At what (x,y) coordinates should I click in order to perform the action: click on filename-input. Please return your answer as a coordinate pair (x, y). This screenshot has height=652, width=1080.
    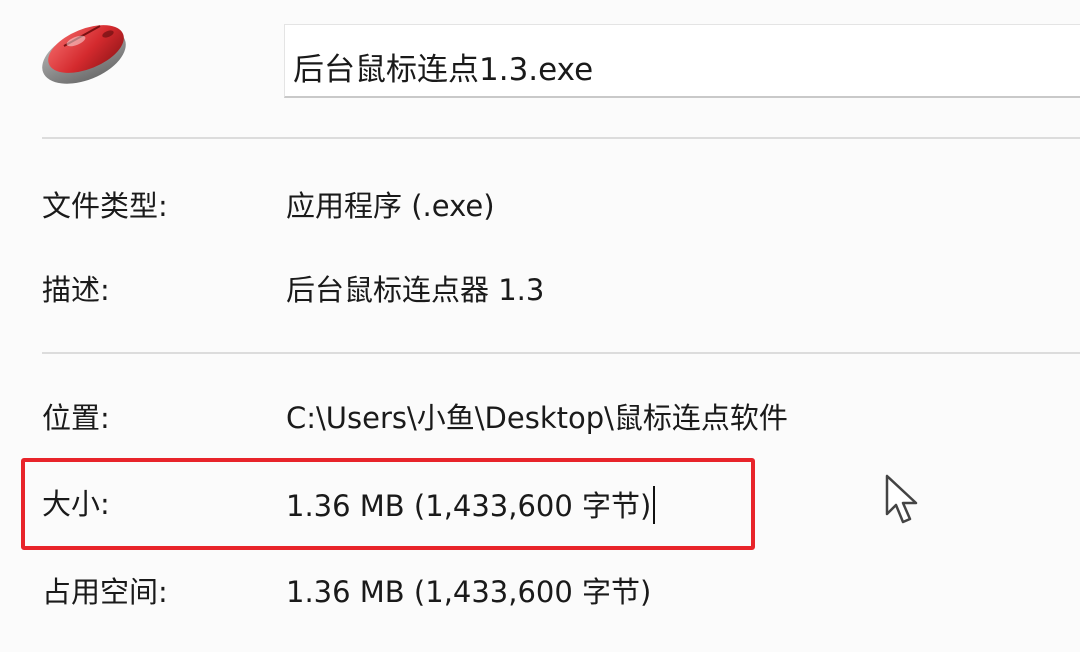
    Looking at the image, I should click on (682, 61).